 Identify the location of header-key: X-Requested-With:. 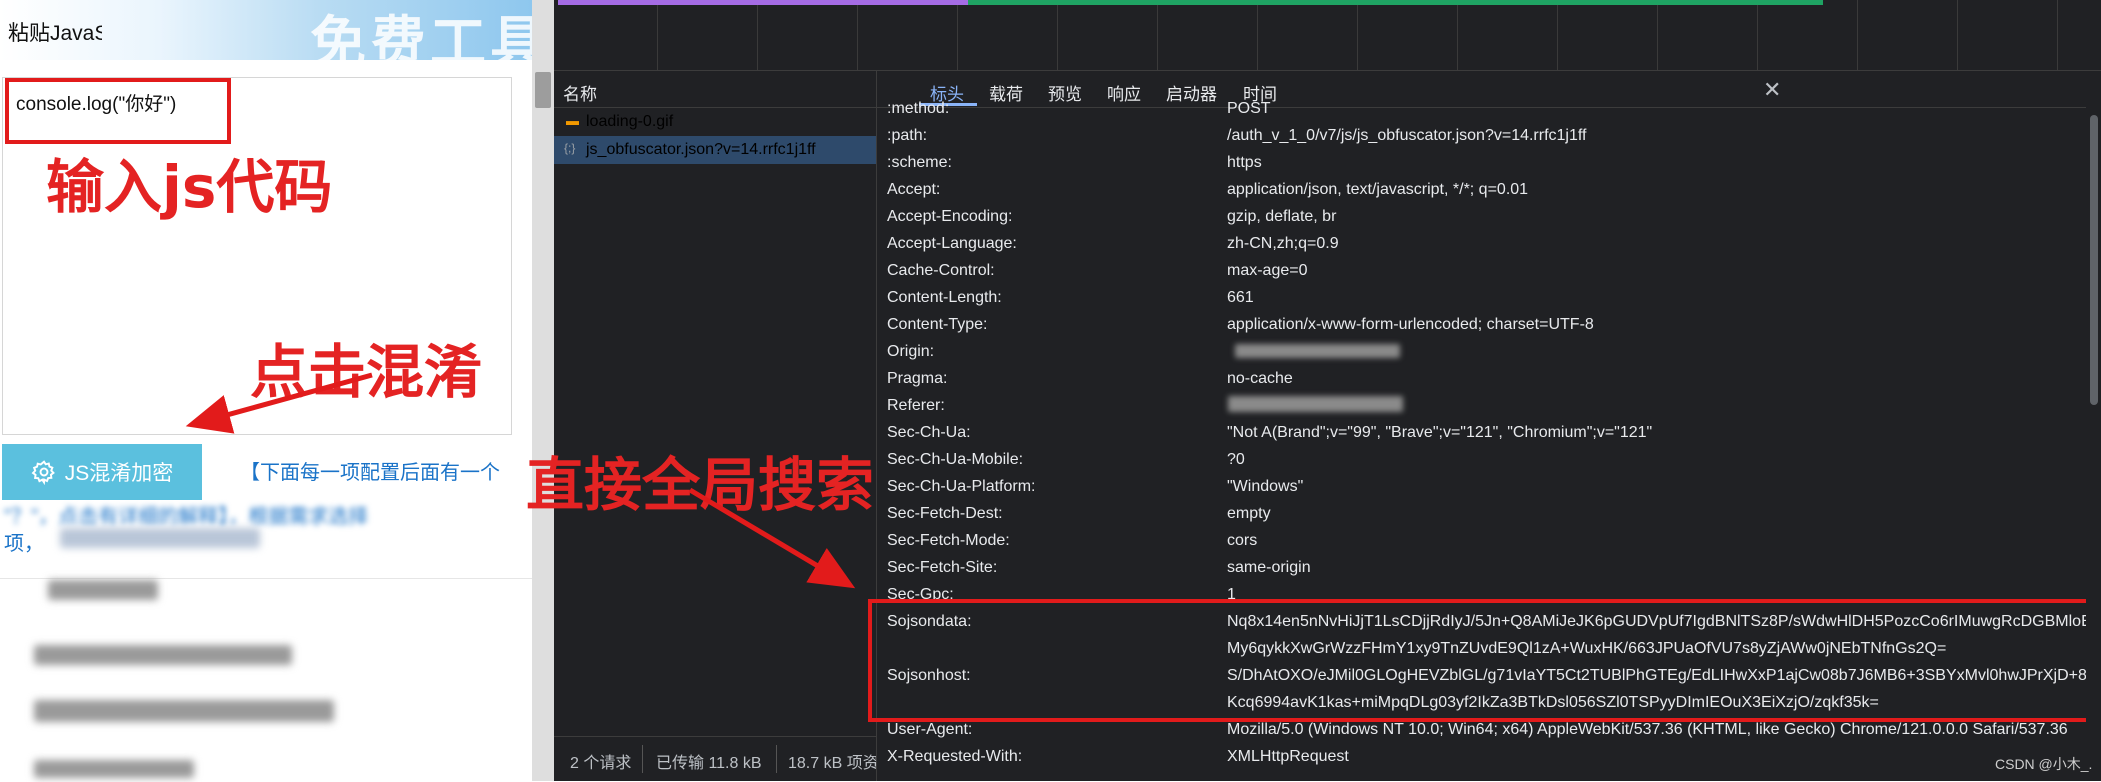
(955, 756).